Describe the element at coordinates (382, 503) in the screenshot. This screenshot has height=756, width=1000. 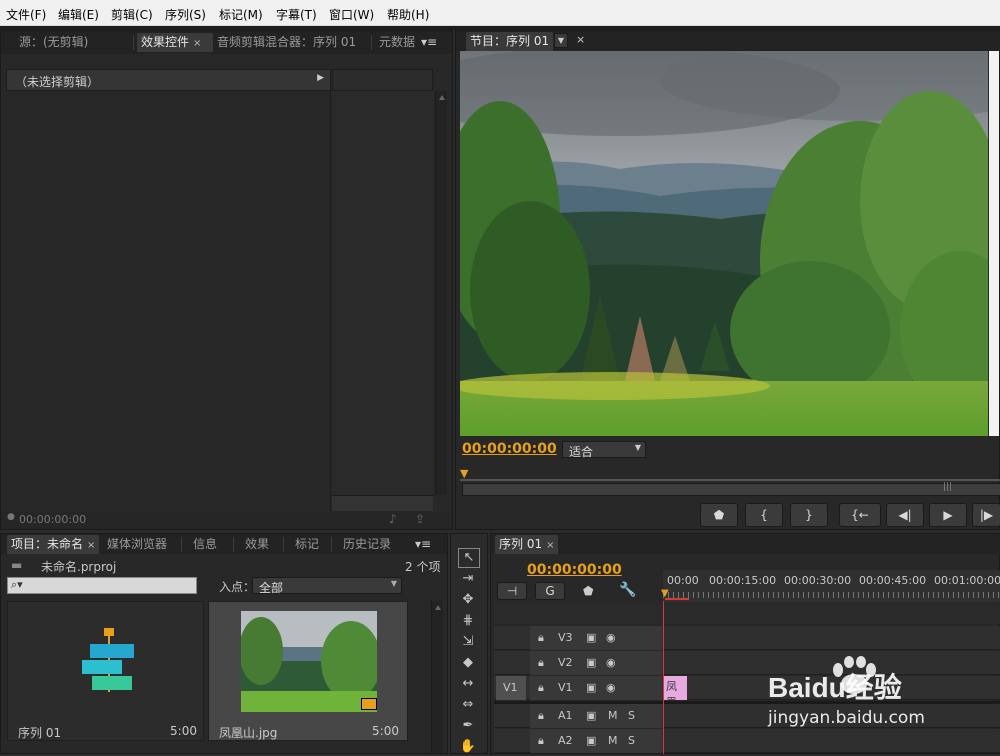
I see `horizontal-scrollbar` at that location.